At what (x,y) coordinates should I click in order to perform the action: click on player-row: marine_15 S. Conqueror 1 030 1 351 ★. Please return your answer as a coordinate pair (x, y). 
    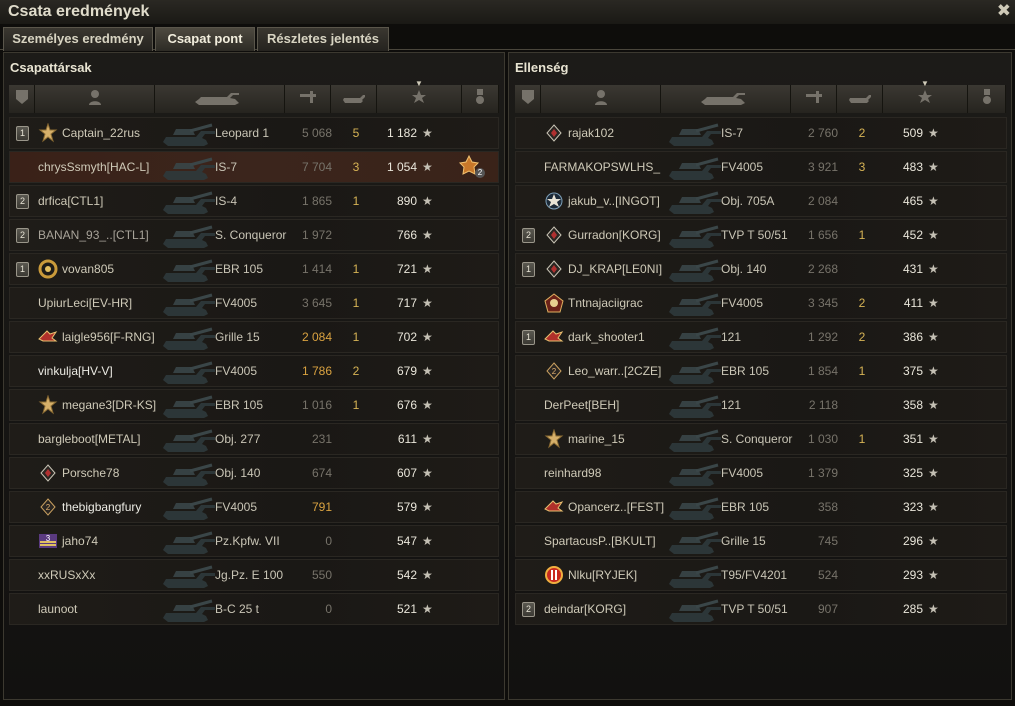
    Looking at the image, I should click on (761, 439).